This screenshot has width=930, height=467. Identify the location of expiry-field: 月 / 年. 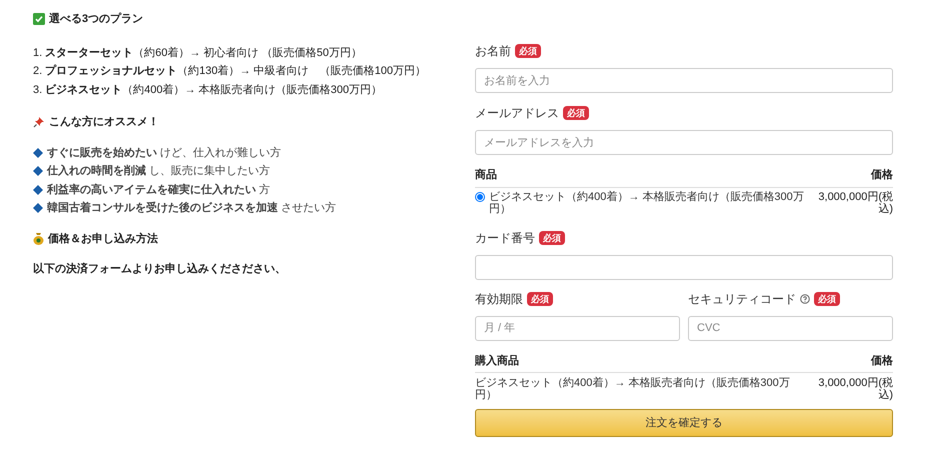
(577, 328).